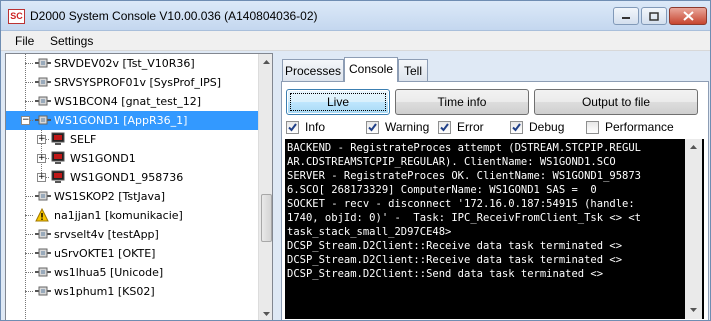 Image resolution: width=711 pixels, height=321 pixels. What do you see at coordinates (121, 120) in the screenshot?
I see `tree-item-label: WS1GOND1 [AppR36_1]` at bounding box center [121, 120].